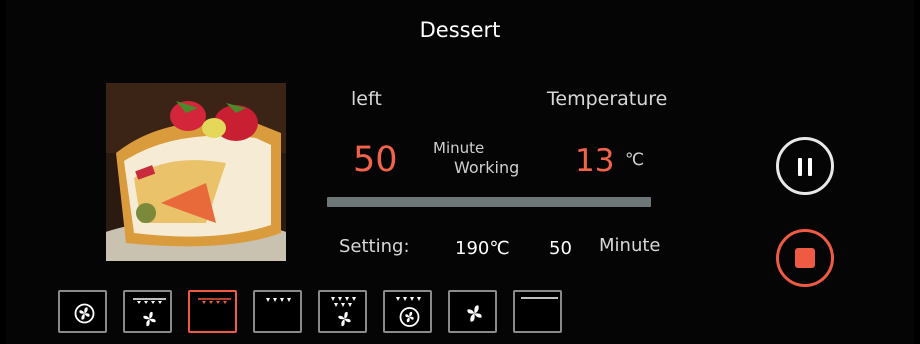 This screenshot has height=344, width=920. What do you see at coordinates (595, 161) in the screenshot?
I see `current-temperature-value: 13` at bounding box center [595, 161].